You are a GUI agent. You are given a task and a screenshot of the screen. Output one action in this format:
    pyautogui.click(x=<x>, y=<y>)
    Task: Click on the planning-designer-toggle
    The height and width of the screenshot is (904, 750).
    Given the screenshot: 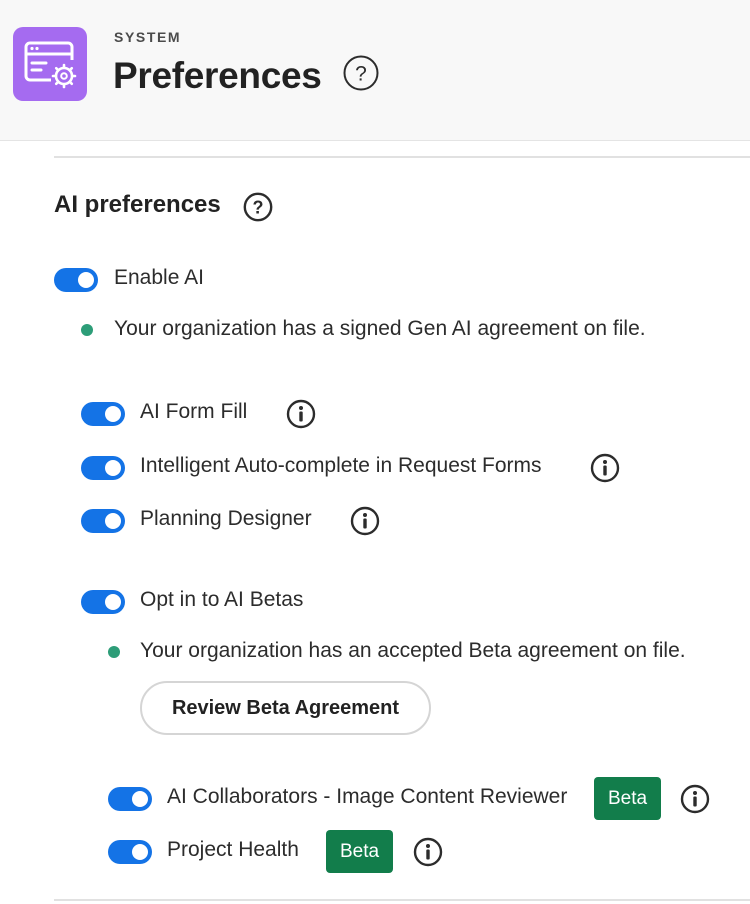 What is the action you would take?
    pyautogui.click(x=103, y=521)
    